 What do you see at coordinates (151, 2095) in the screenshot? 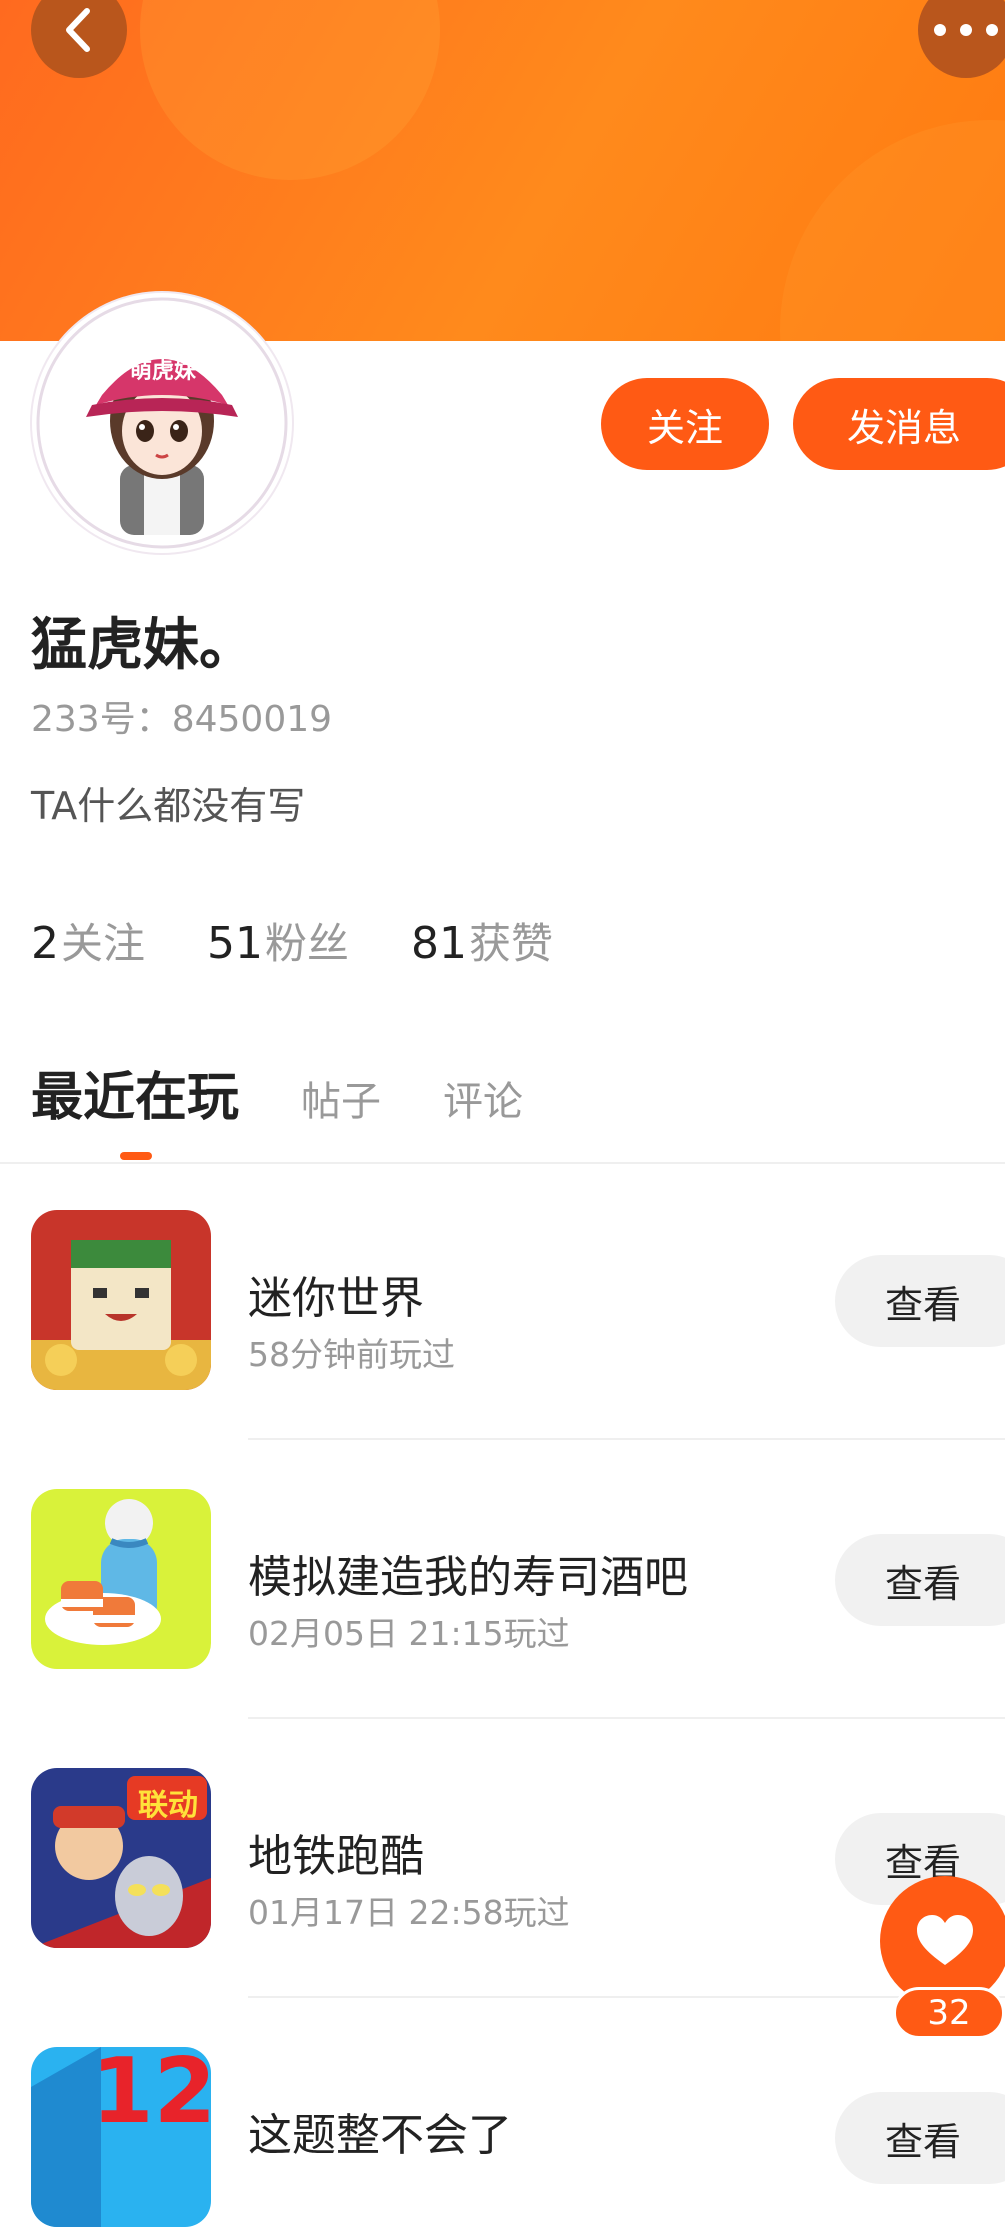
I see `game-icon-text: 123` at bounding box center [151, 2095].